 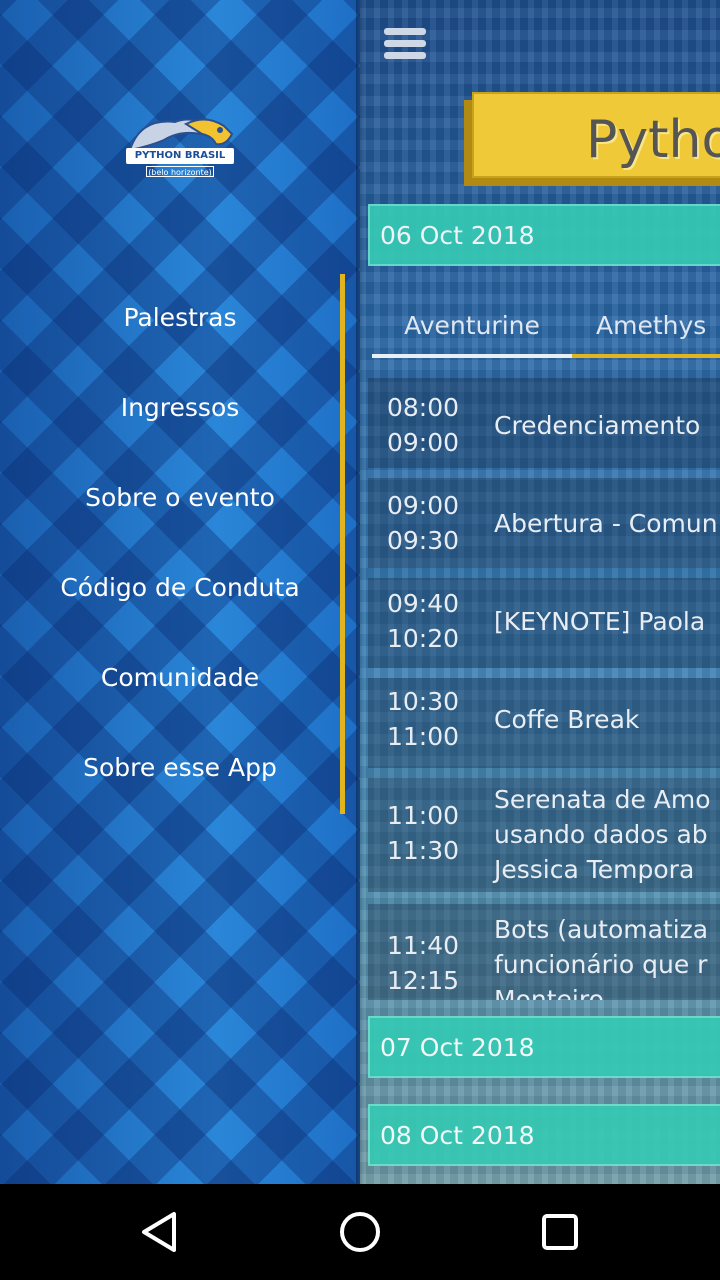 I want to click on start-time: 10:30, so click(x=423, y=701).